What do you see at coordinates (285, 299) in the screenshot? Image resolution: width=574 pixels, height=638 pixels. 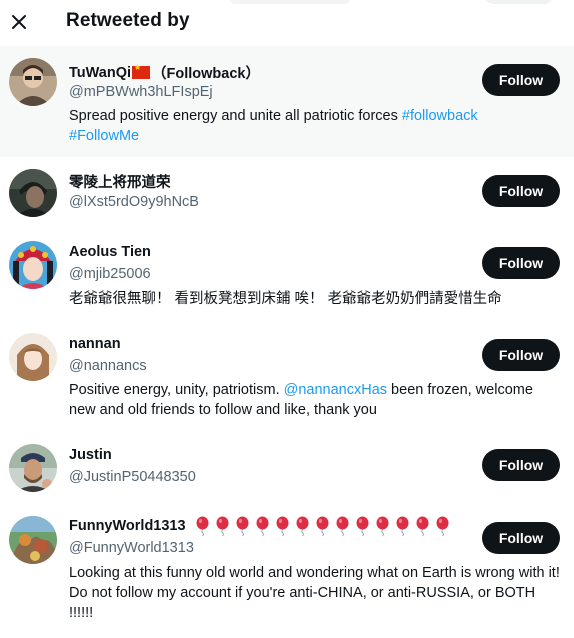 I see `user-bio: 老爺爺很無聊！ 看到板凳想到床鋪 唉！ 老爺爺老奶奶們請愛惜生命` at bounding box center [285, 299].